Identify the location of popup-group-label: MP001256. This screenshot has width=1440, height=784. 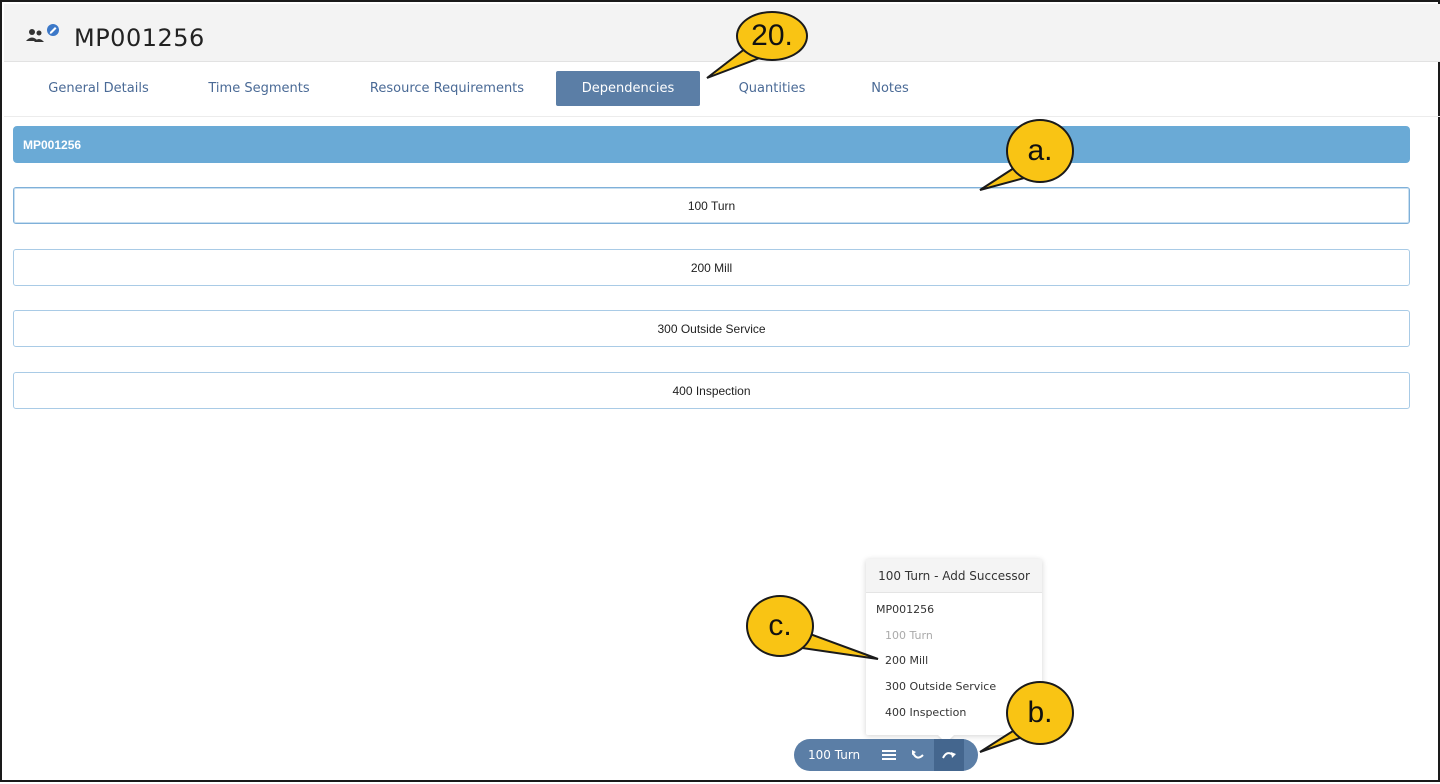
(905, 609).